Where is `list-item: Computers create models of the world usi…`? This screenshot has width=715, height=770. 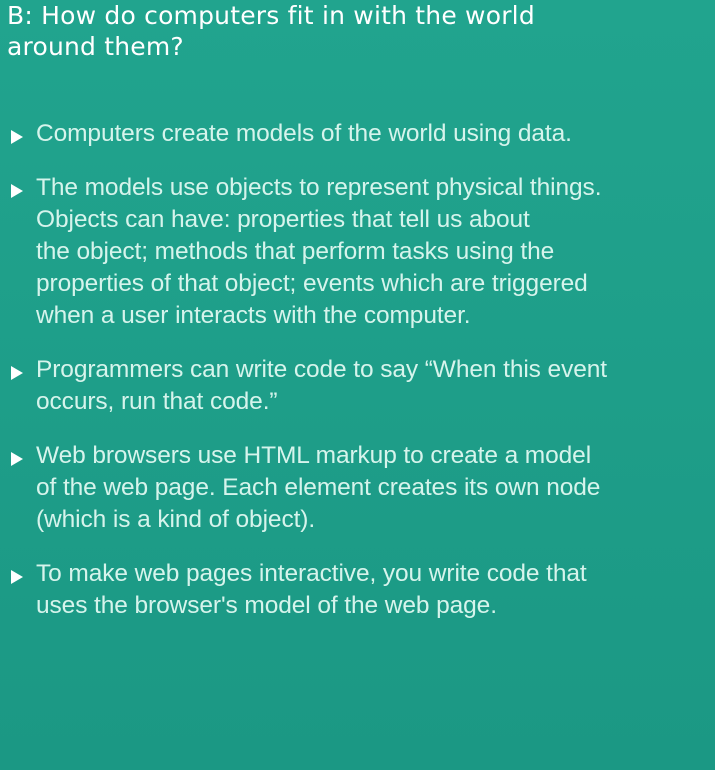 list-item: Computers create models of the world usi… is located at coordinates (358, 134).